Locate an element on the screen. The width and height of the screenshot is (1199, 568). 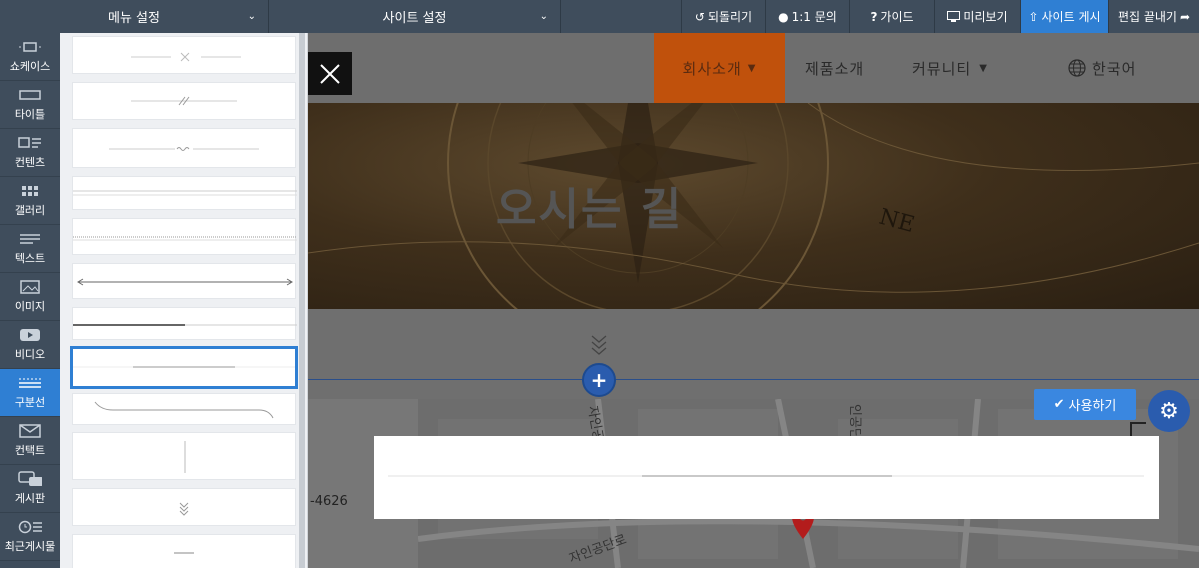
divider-template-chevrons is located at coordinates (184, 507).